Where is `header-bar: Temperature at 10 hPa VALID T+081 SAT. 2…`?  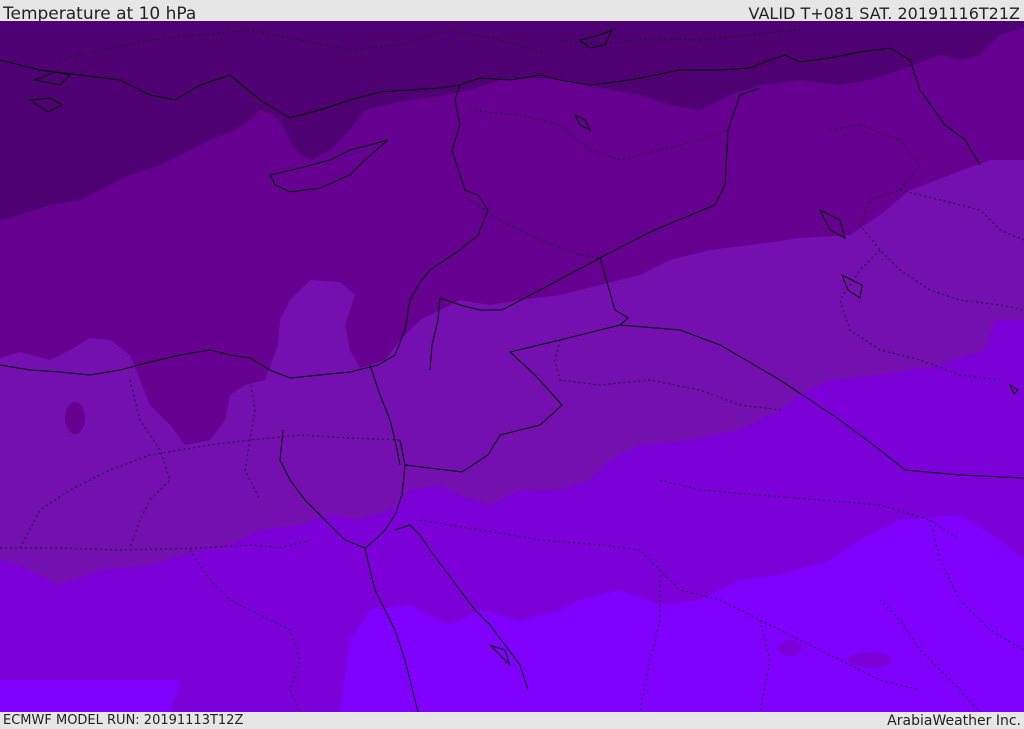 header-bar: Temperature at 10 hPa VALID T+081 SAT. 2… is located at coordinates (512, 12).